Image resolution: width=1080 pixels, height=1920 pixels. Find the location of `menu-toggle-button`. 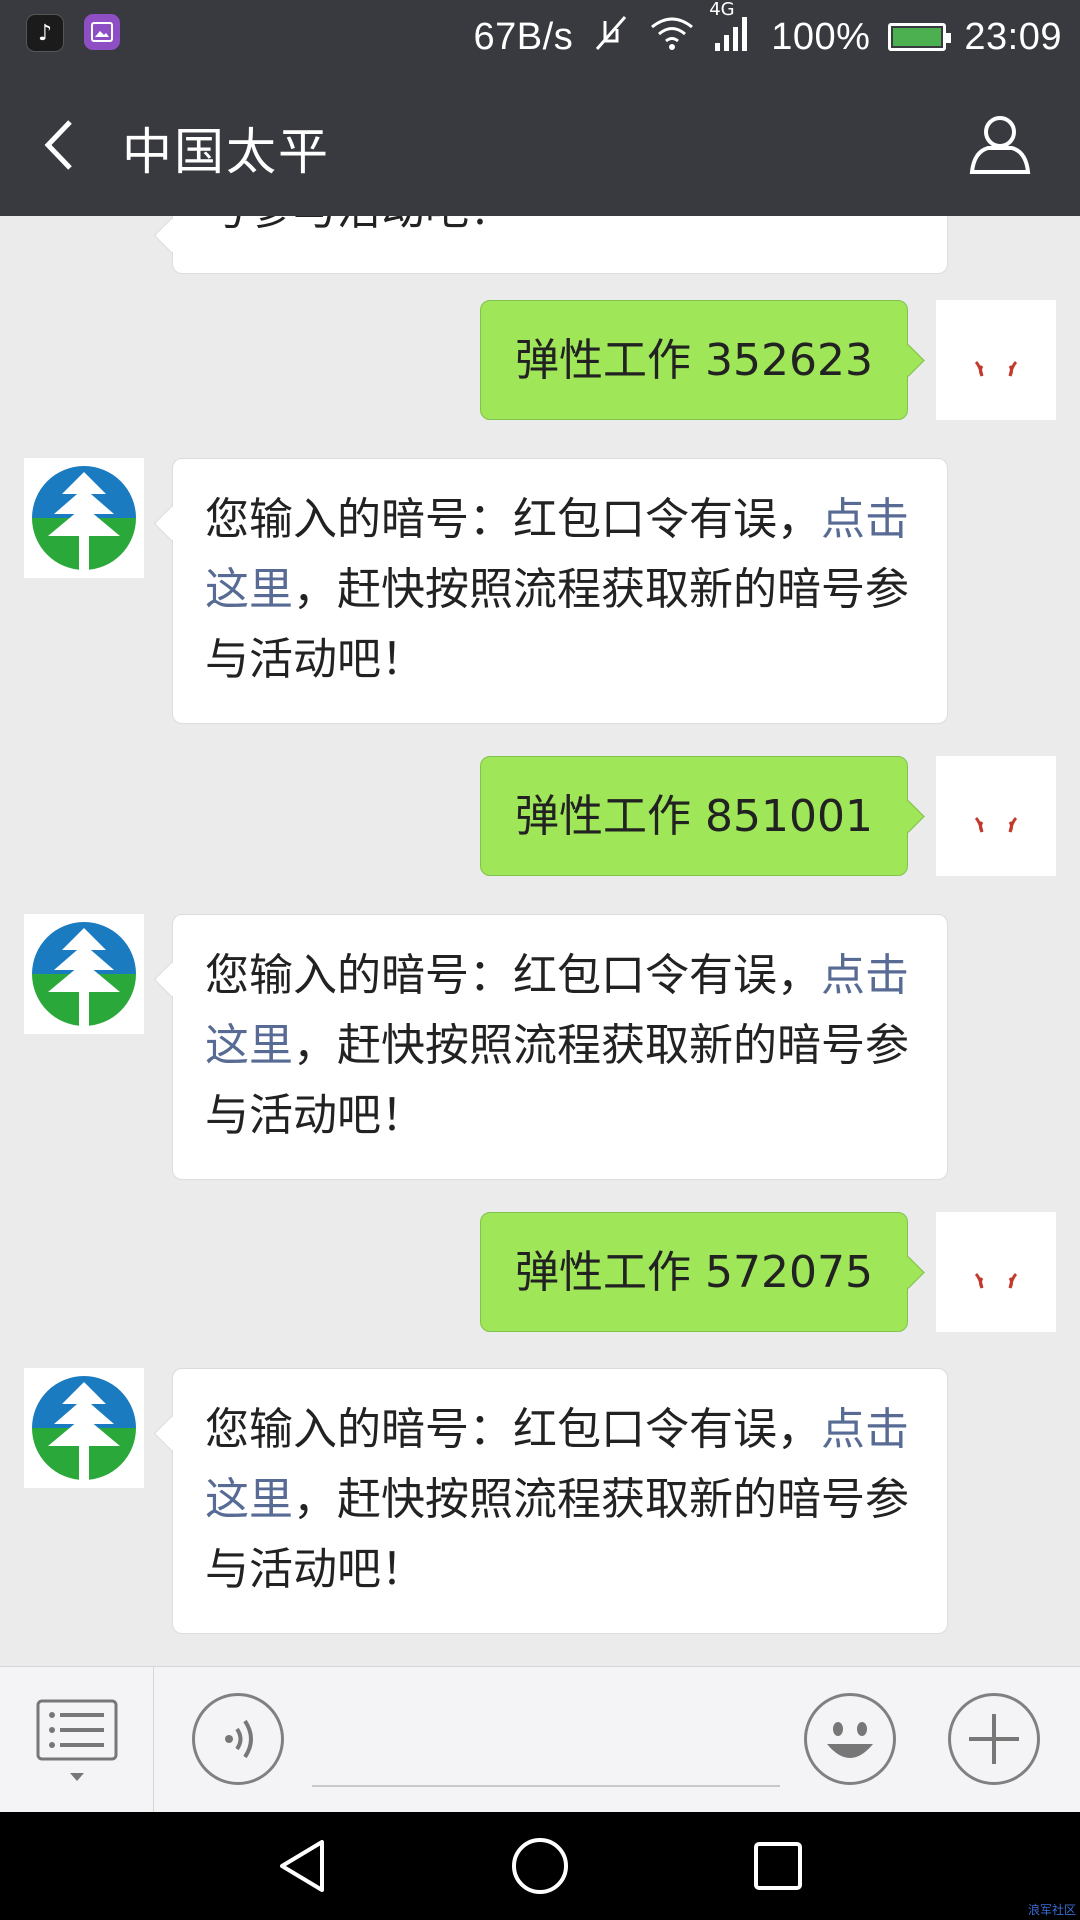

menu-toggle-button is located at coordinates (77, 1740).